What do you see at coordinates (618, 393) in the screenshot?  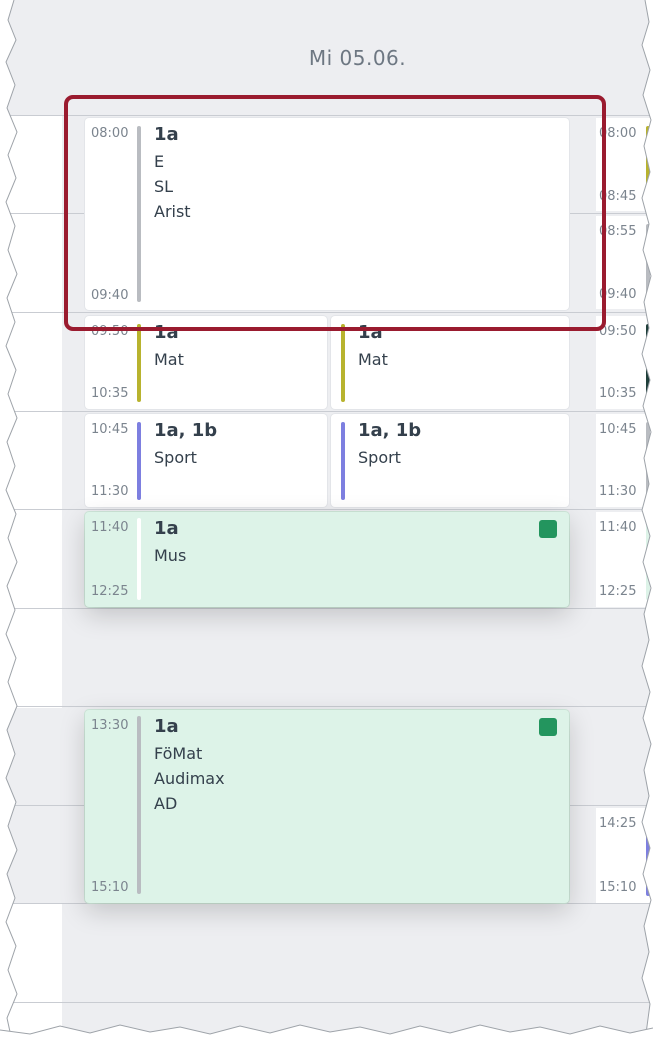 I see `next-lesson-end: 10:35` at bounding box center [618, 393].